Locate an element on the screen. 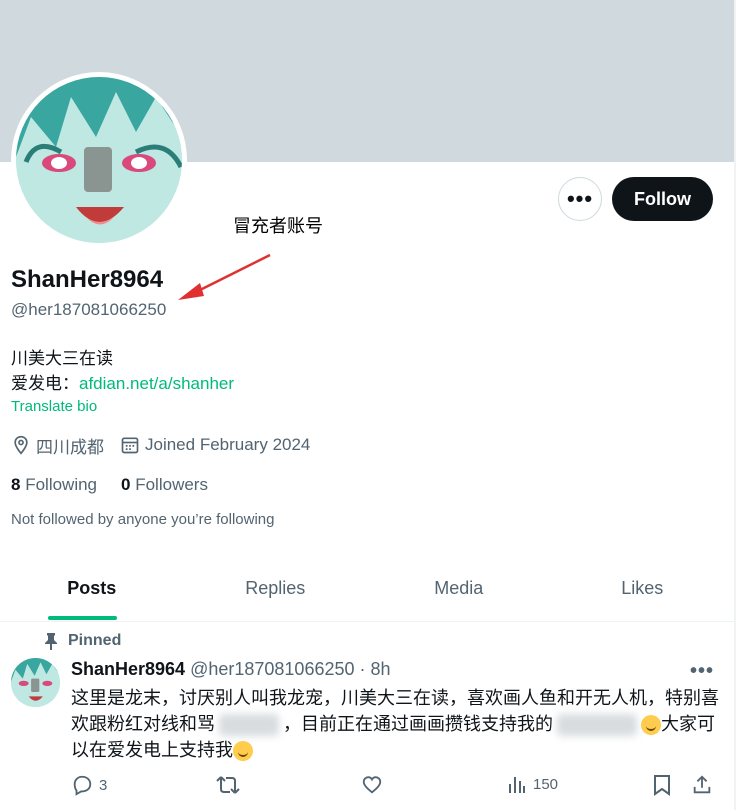 The height and width of the screenshot is (810, 736). join-date: Joined February 2024 is located at coordinates (215, 445).